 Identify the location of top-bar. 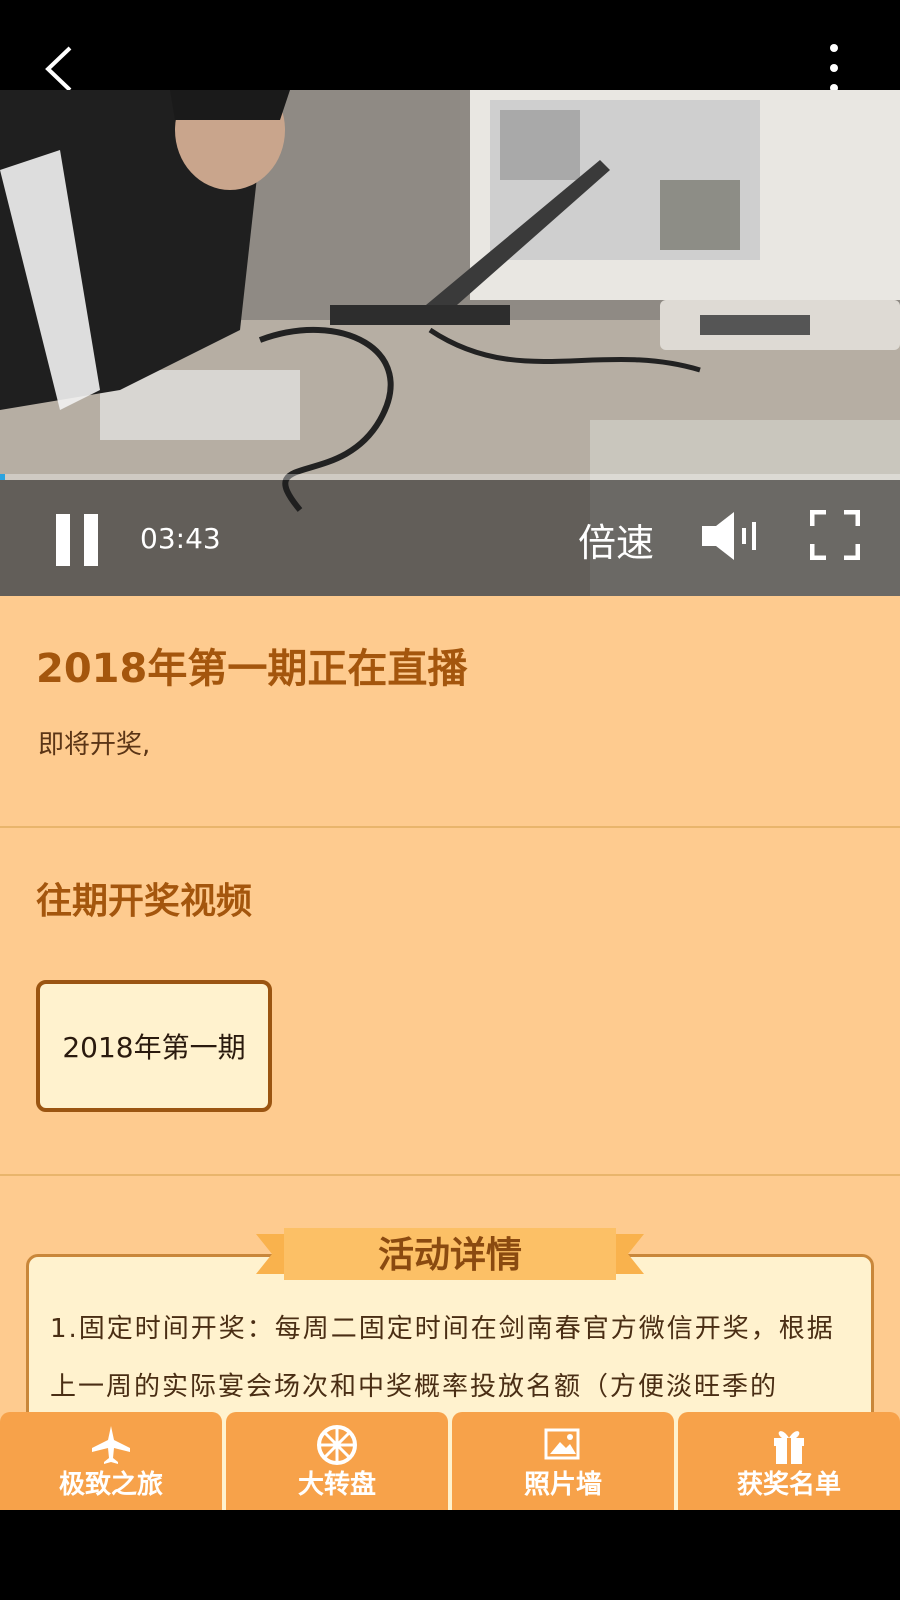
(450, 46).